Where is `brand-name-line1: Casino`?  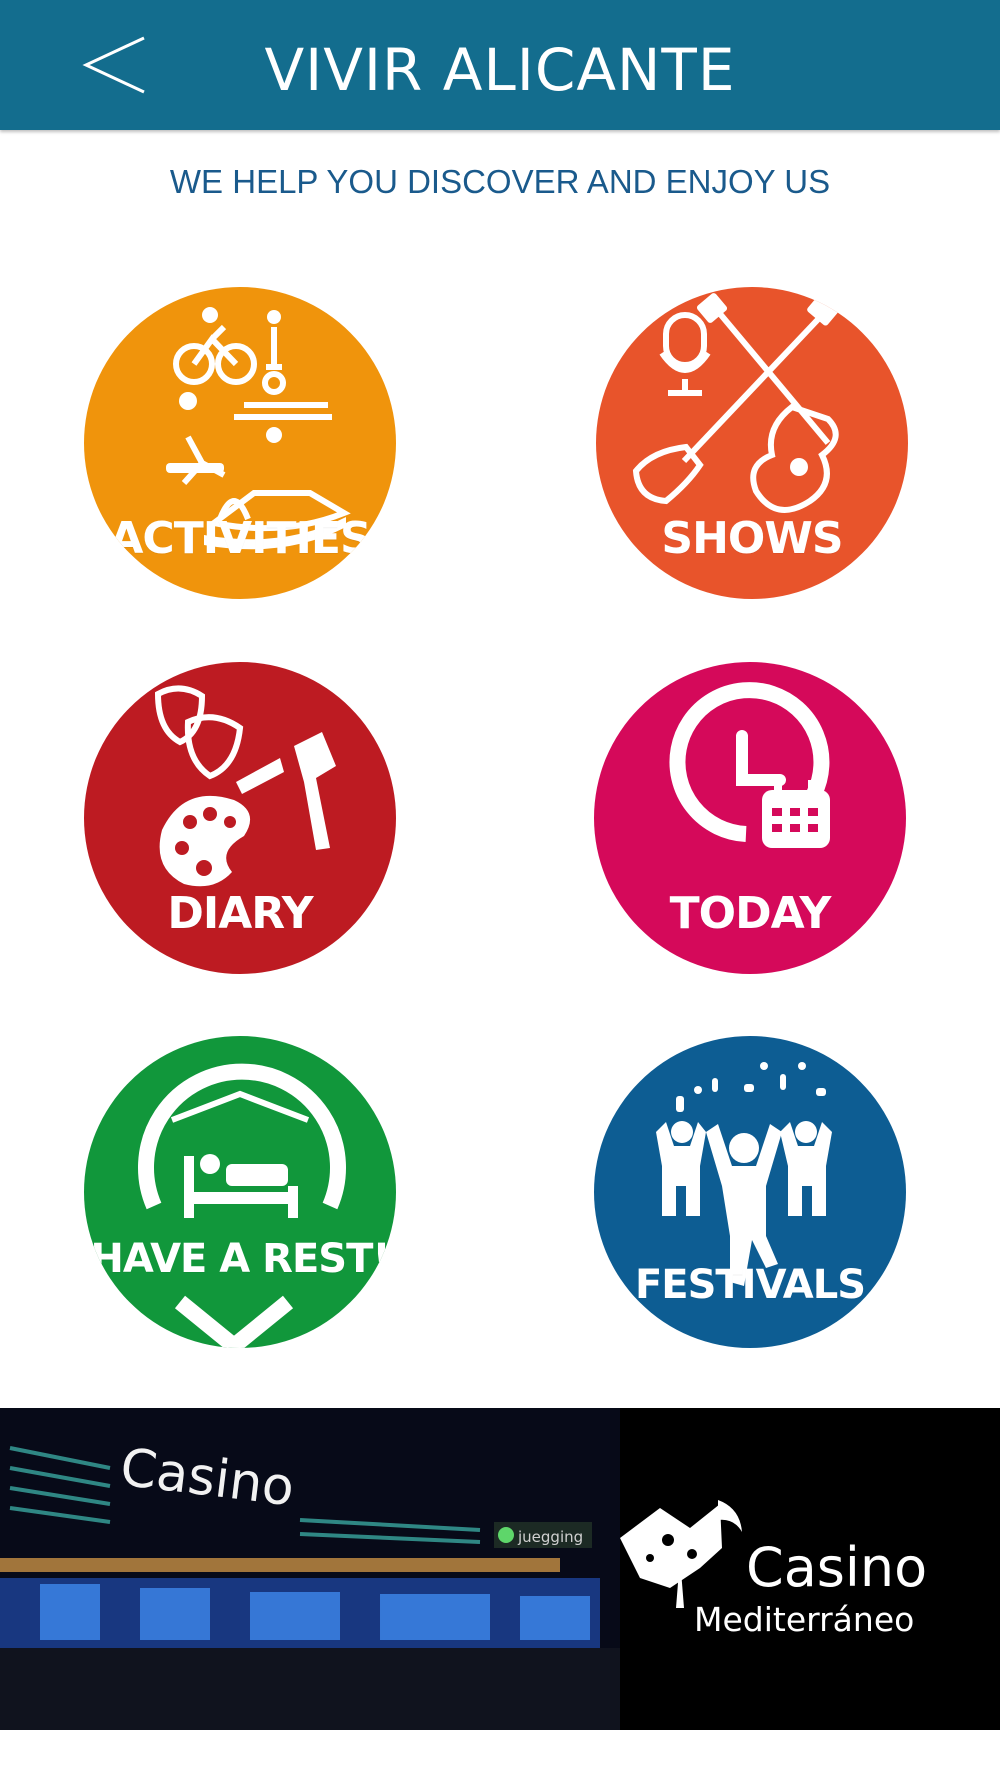
brand-name-line1: Casino is located at coordinates (837, 1567).